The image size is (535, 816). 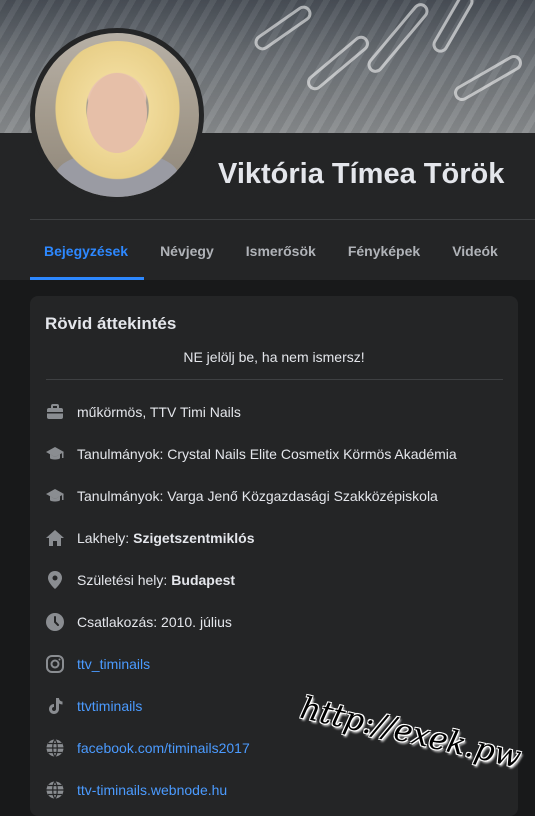 I want to click on tiktok-icon, so click(x=55, y=706).